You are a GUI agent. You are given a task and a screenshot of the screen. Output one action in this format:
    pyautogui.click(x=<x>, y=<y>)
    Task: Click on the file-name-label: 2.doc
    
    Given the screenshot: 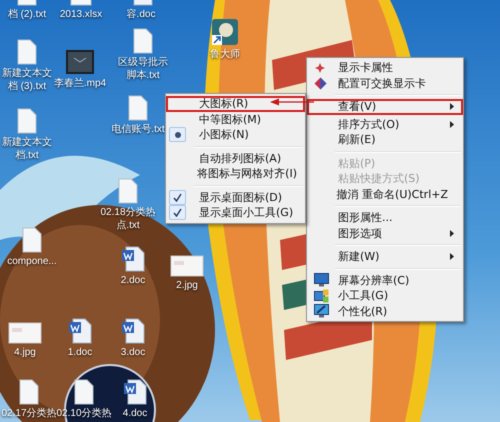 What is the action you would take?
    pyautogui.click(x=133, y=280)
    